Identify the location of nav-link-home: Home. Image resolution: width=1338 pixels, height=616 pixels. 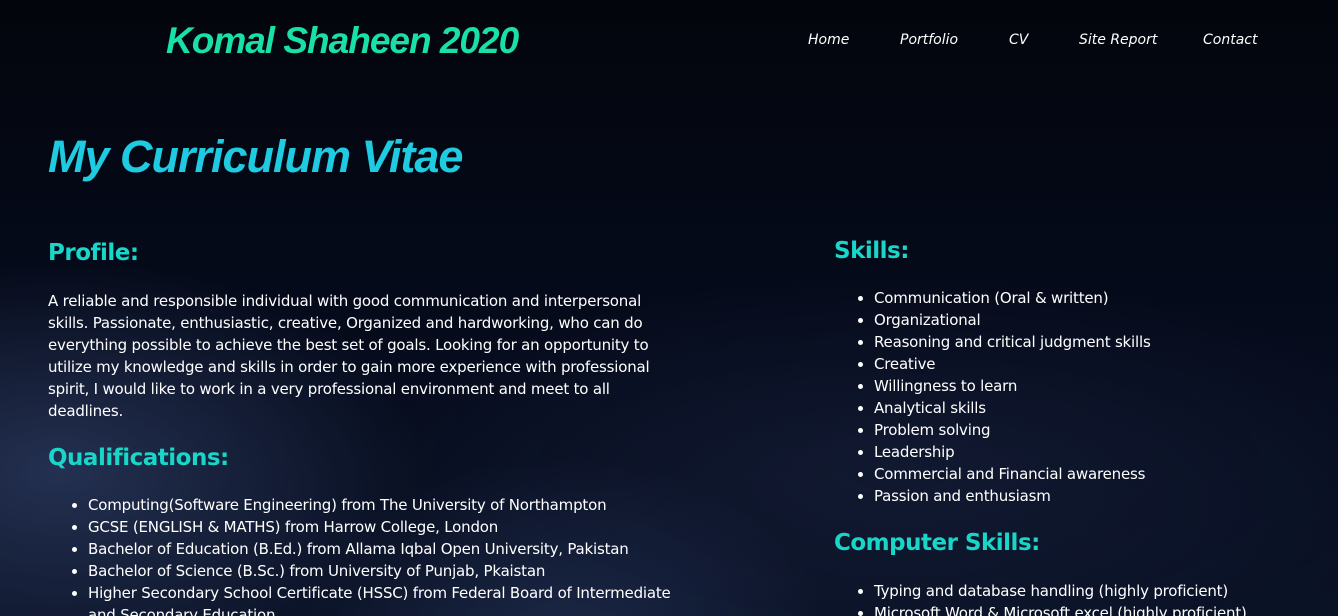
(828, 40).